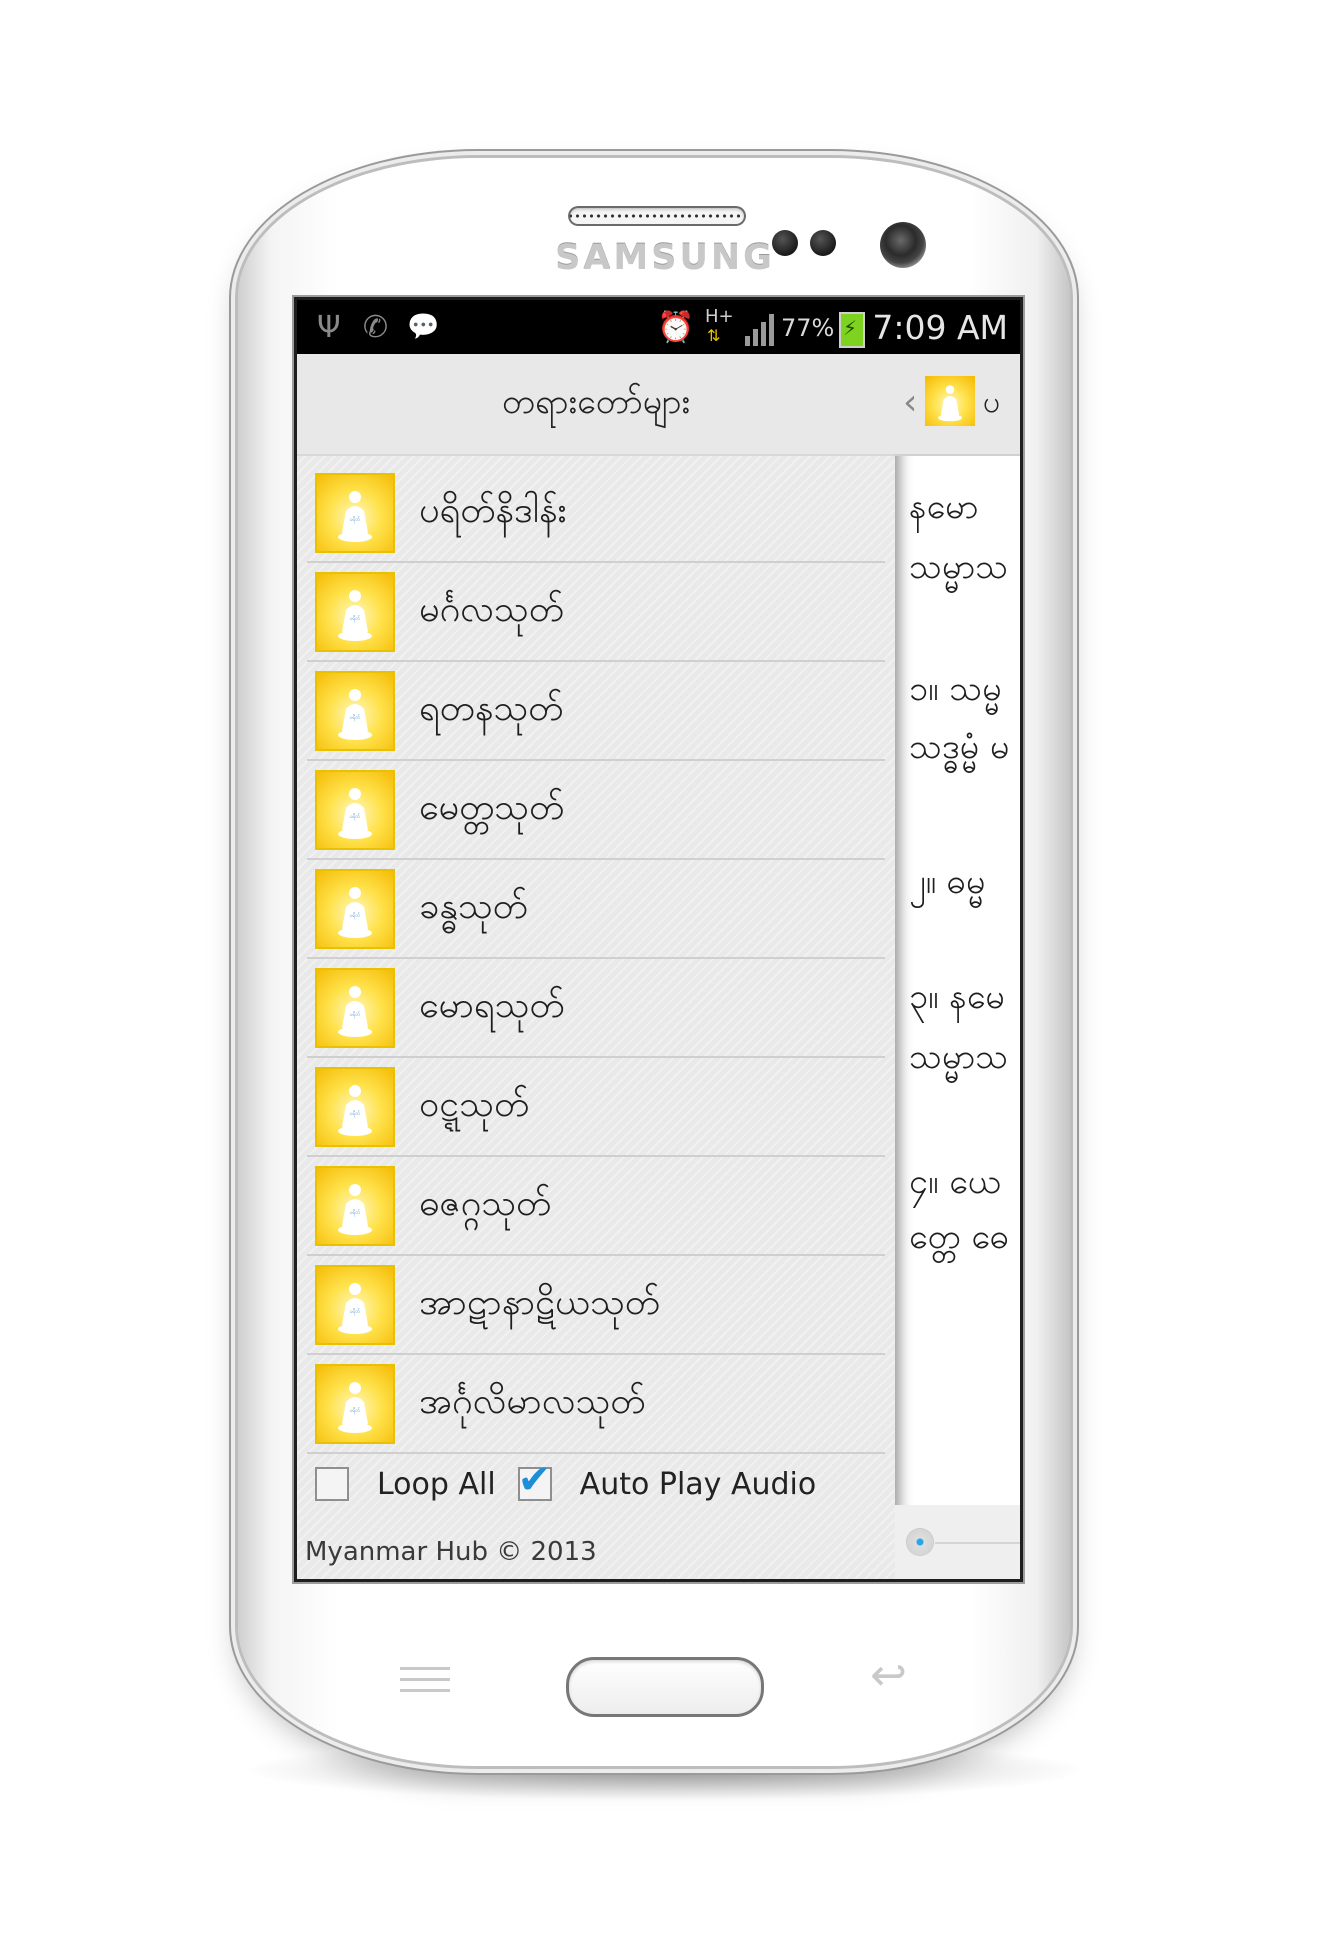 This screenshot has height=1942, width=1331. Describe the element at coordinates (596, 711) in the screenshot. I see `list-item: ပရိတ် ရတနသုတ်` at that location.